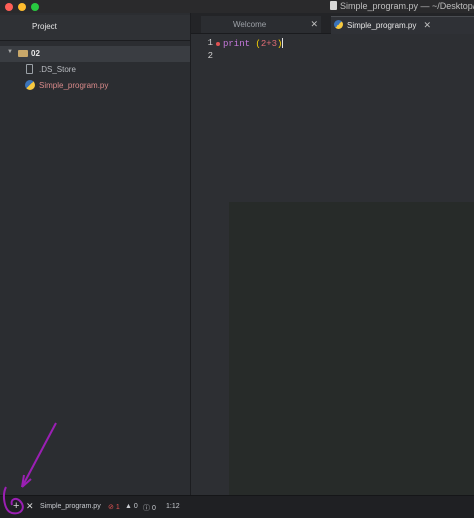 Image resolution: width=474 pixels, height=518 pixels. What do you see at coordinates (9, 7) in the screenshot?
I see `close-window-button` at bounding box center [9, 7].